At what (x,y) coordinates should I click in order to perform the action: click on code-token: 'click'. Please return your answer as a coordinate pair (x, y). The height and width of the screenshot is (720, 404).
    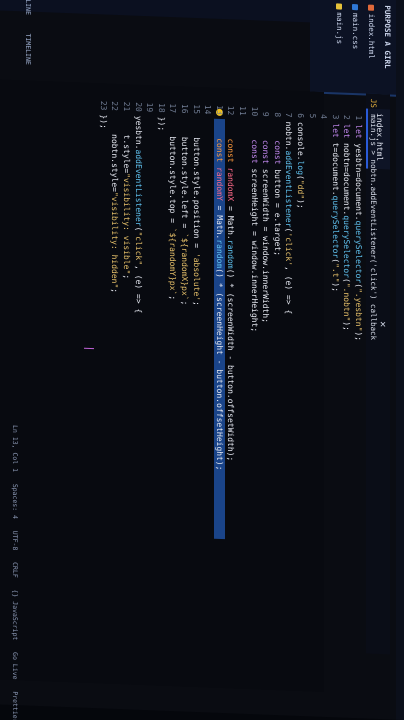
    Looking at the image, I should click on (289, 249).